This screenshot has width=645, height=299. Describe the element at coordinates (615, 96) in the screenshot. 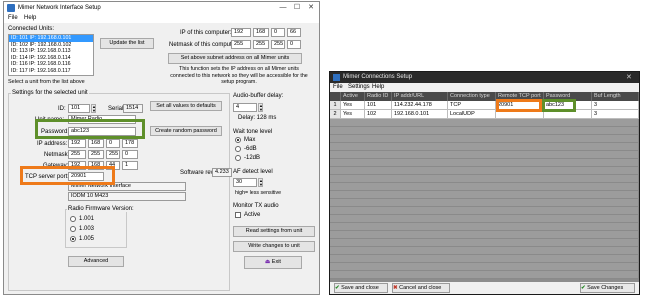

I see `grid-header: Buf Length` at that location.